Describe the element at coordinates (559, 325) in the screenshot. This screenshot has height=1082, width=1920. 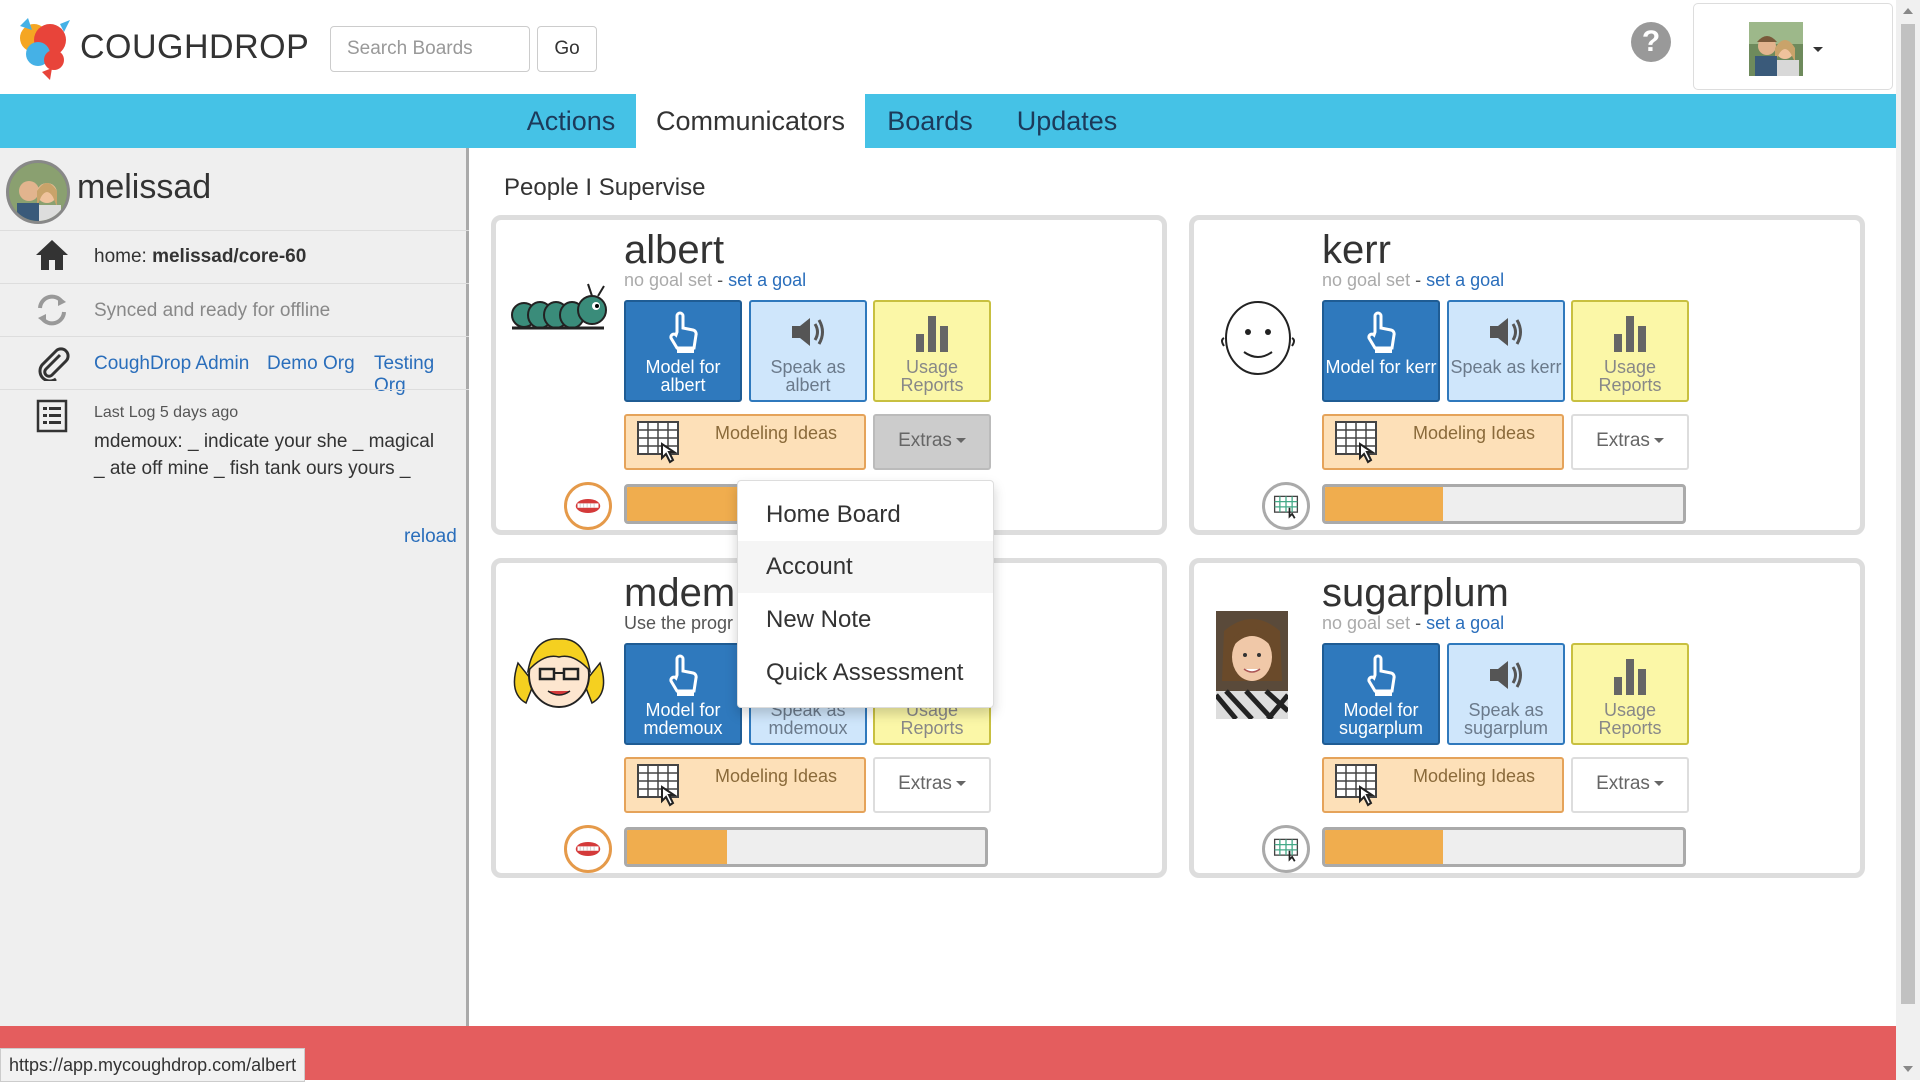
I see `caterpillar-avatar` at that location.